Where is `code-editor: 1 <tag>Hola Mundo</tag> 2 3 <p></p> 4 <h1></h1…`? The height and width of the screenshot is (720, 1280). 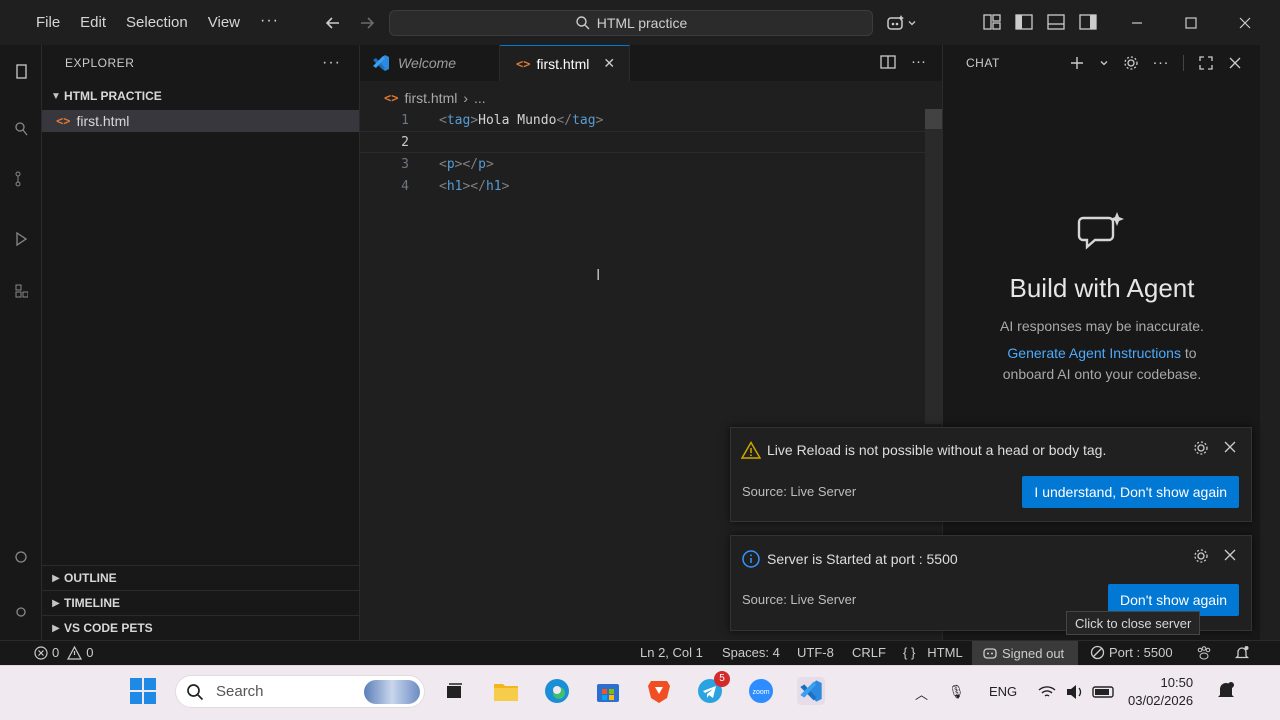 code-editor: 1 <tag>Hola Mundo</tag> 2 3 <p></p> 4 <h1></h1… is located at coordinates (642, 153).